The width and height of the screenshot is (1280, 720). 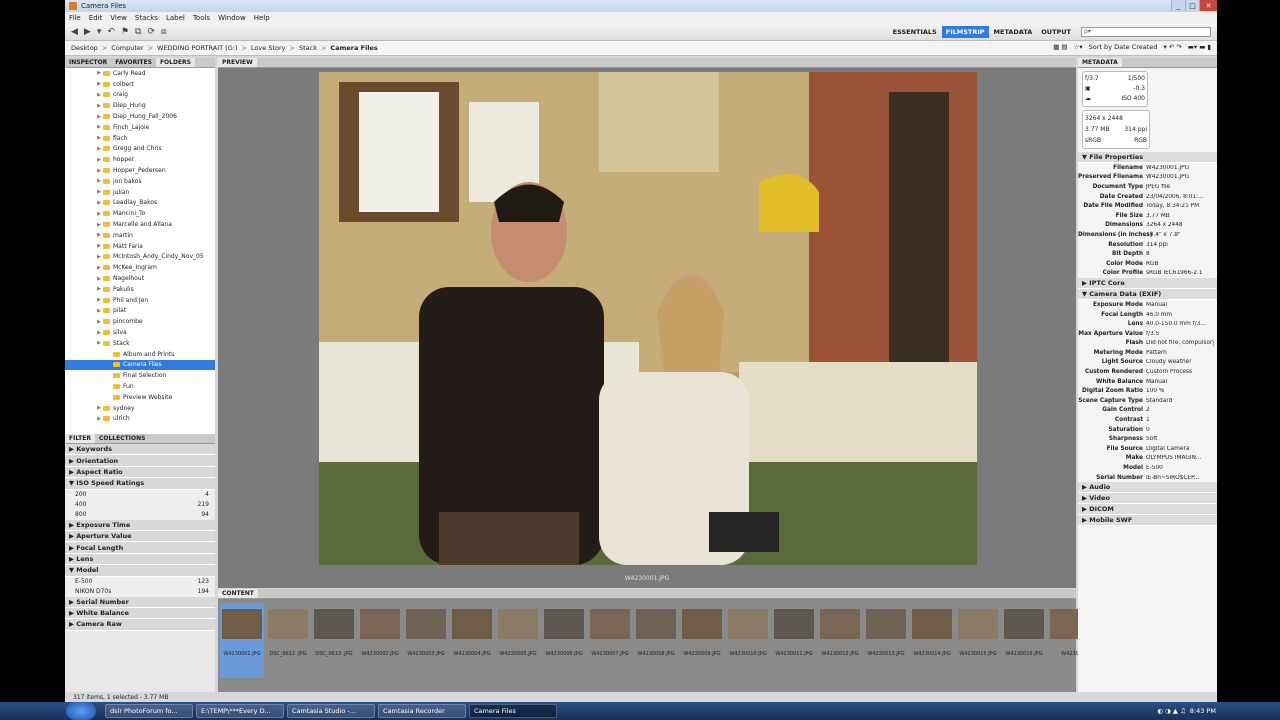 I want to click on metadata-section: ▶ Audio, so click(x=1147, y=488).